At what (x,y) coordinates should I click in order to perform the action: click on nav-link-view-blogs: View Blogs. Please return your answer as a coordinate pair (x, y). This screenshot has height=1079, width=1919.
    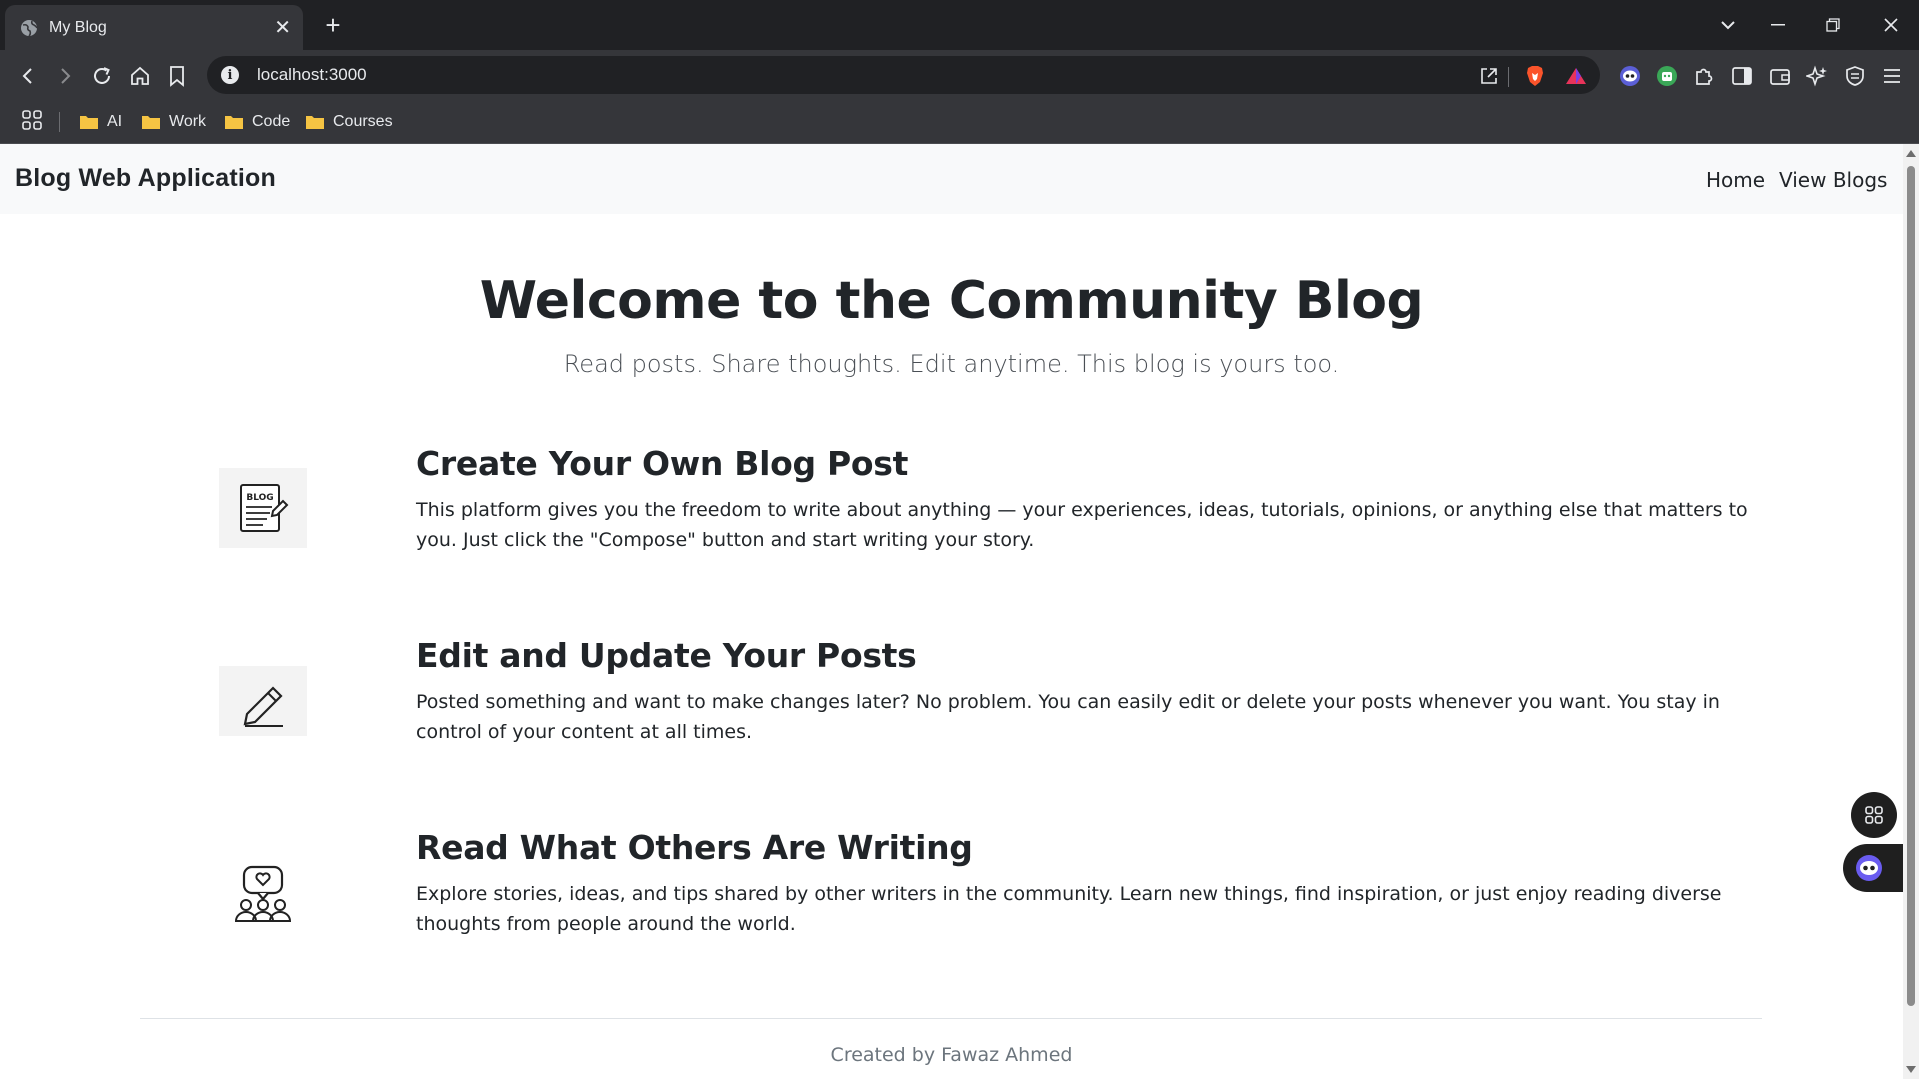
    Looking at the image, I should click on (1833, 180).